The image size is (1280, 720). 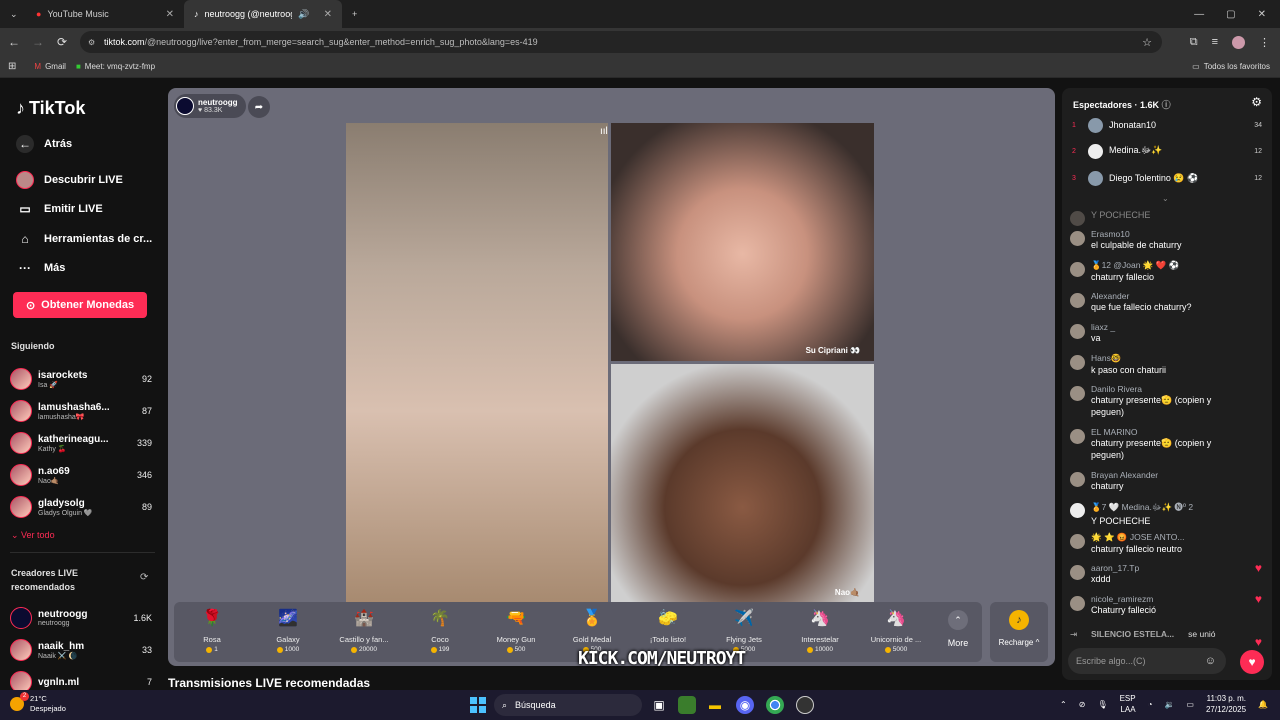 What do you see at coordinates (1166, 514) in the screenshot?
I see `chat-message: 🏅7 🤍 Medina.ﷻ✨ 🅝º 2Y POCHECHE` at bounding box center [1166, 514].